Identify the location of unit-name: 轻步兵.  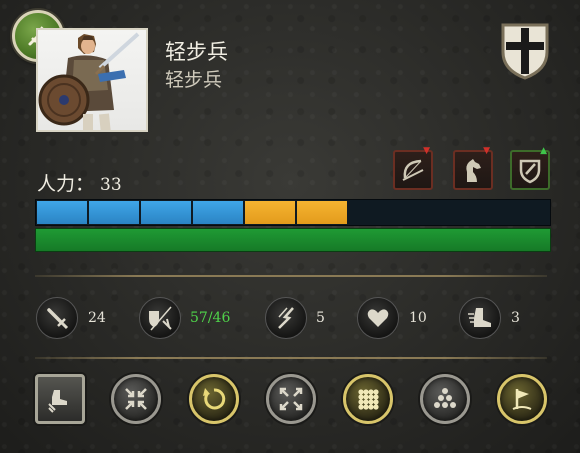
(196, 52).